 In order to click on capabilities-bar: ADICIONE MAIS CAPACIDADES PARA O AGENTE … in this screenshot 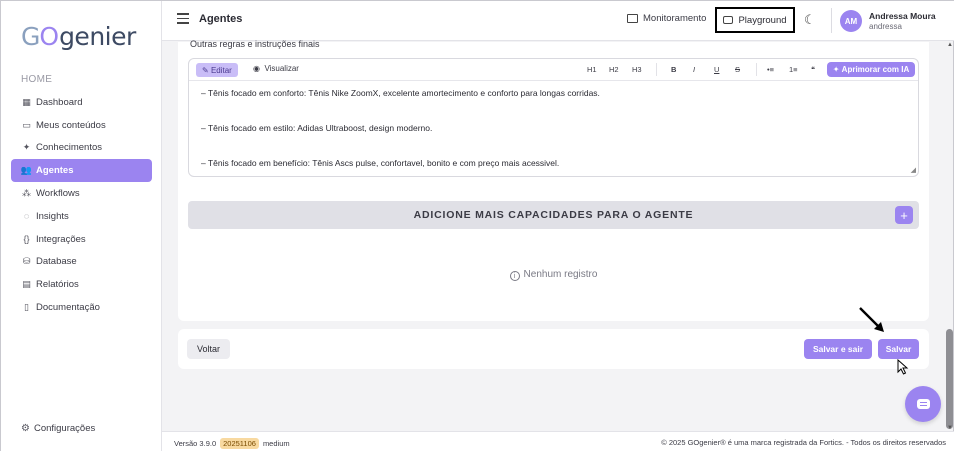, I will do `click(553, 215)`.